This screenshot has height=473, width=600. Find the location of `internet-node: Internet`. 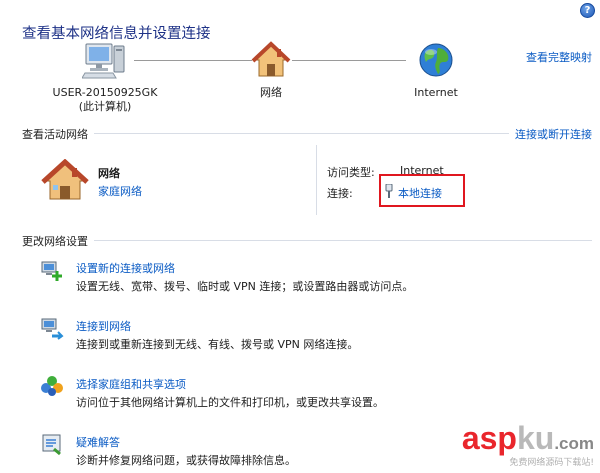

internet-node: Internet is located at coordinates (436, 70).